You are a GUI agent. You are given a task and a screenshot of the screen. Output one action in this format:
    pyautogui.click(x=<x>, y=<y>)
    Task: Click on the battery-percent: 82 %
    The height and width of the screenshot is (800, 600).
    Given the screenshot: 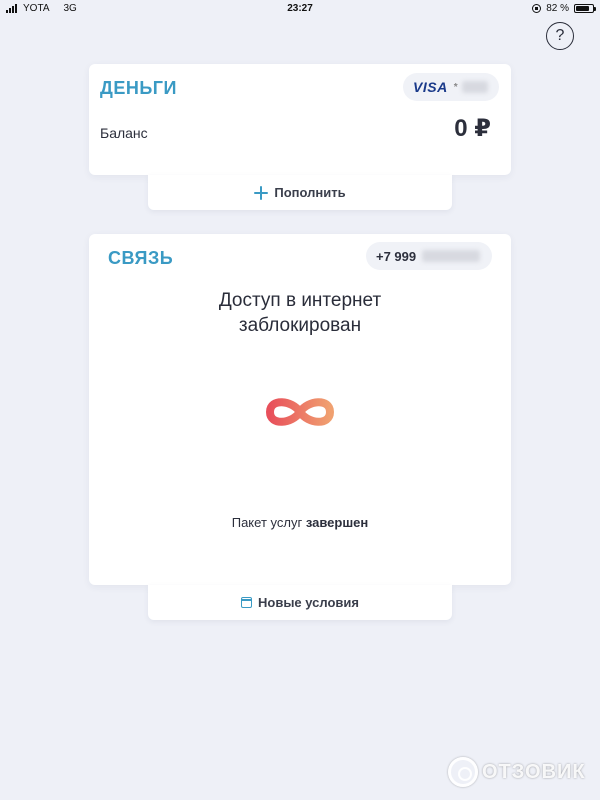 What is the action you would take?
    pyautogui.click(x=557, y=8)
    